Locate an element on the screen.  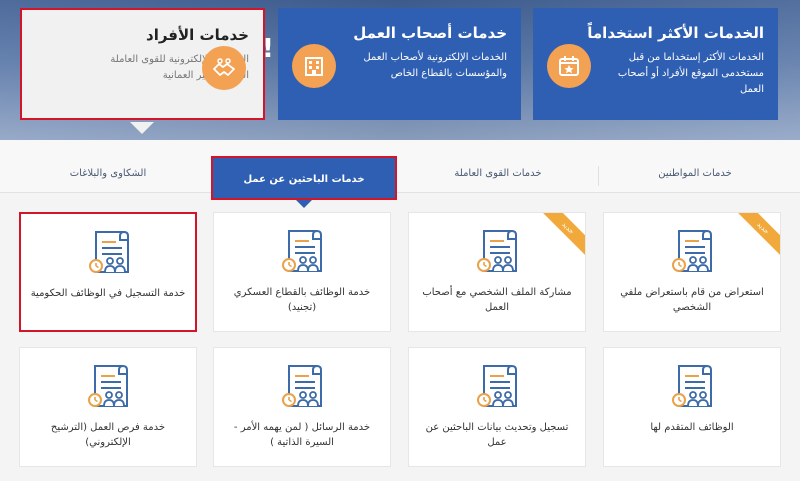
service-card: خدمة فرص العمل (الترشيح الإلكتروني) is located at coordinates (108, 407).